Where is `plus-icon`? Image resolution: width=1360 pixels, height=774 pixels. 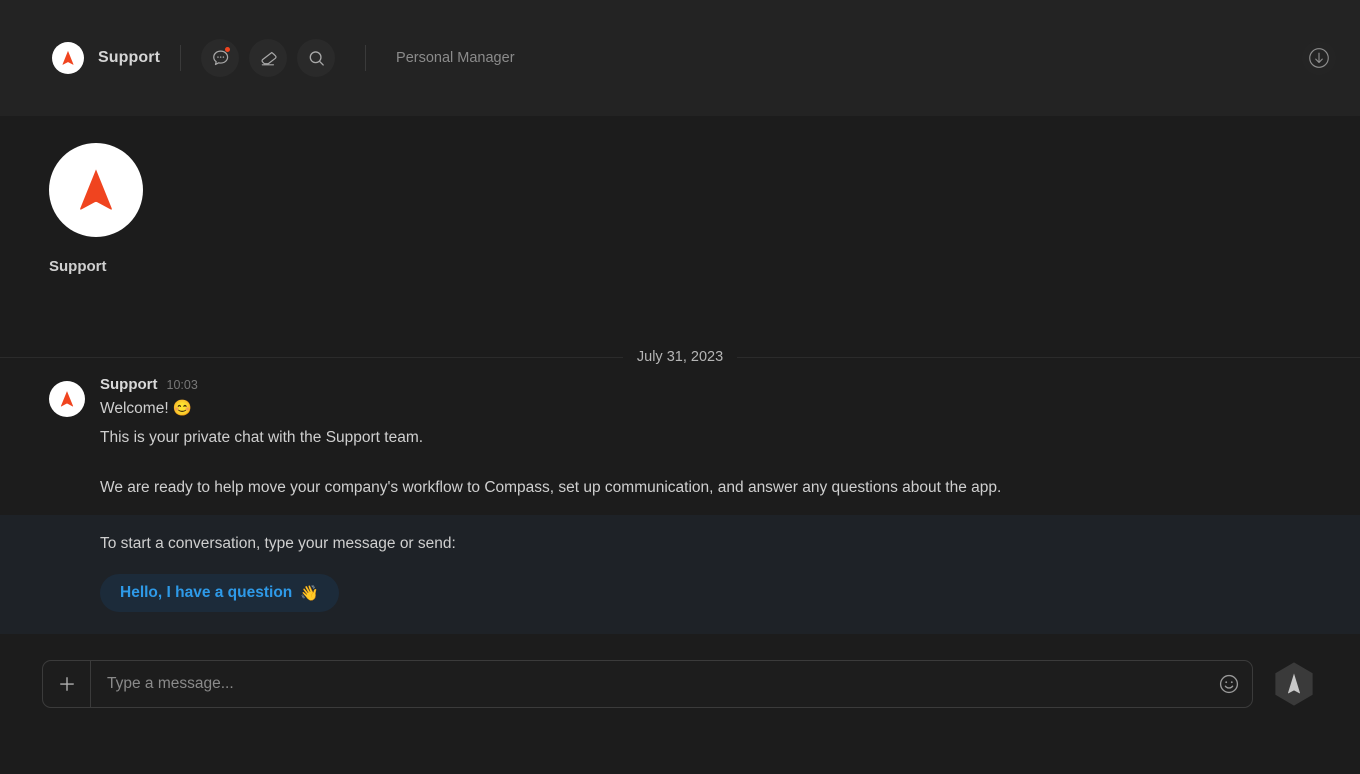
plus-icon is located at coordinates (66, 684).